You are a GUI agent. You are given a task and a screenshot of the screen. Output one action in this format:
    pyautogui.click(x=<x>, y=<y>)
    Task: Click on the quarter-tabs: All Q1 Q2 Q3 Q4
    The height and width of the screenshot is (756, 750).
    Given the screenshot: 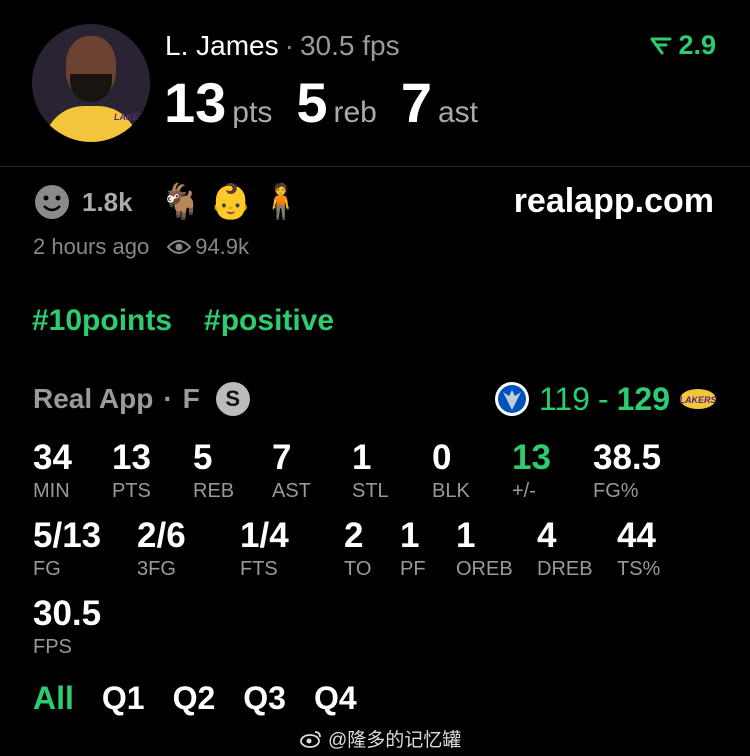 What is the action you would take?
    pyautogui.click(x=195, y=698)
    